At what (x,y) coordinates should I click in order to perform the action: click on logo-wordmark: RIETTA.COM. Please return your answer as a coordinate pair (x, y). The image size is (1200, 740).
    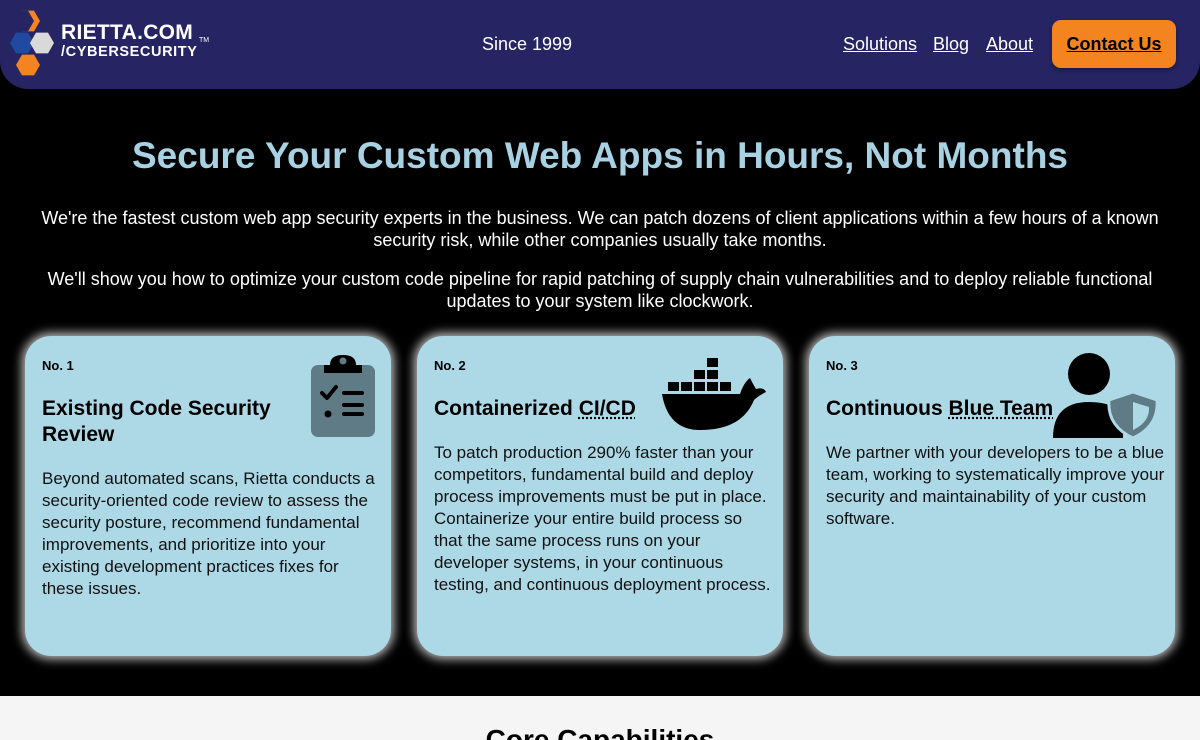
    Looking at the image, I should click on (127, 33).